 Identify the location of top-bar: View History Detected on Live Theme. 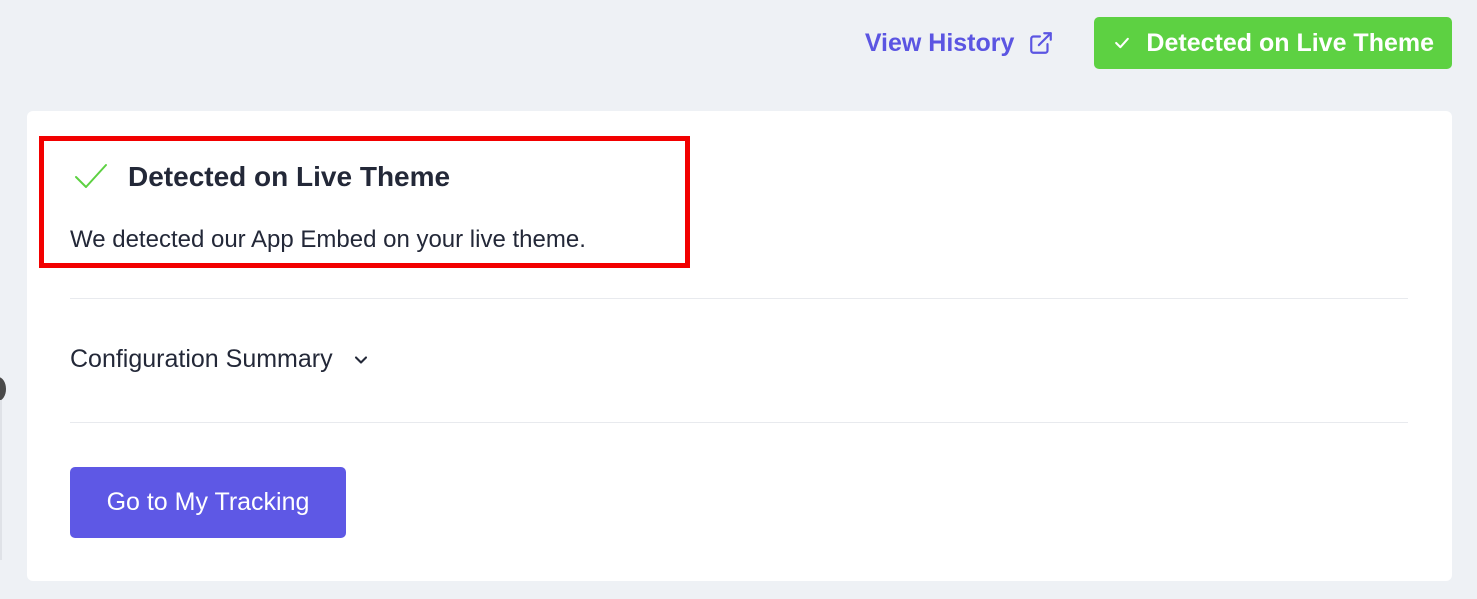
(1158, 43).